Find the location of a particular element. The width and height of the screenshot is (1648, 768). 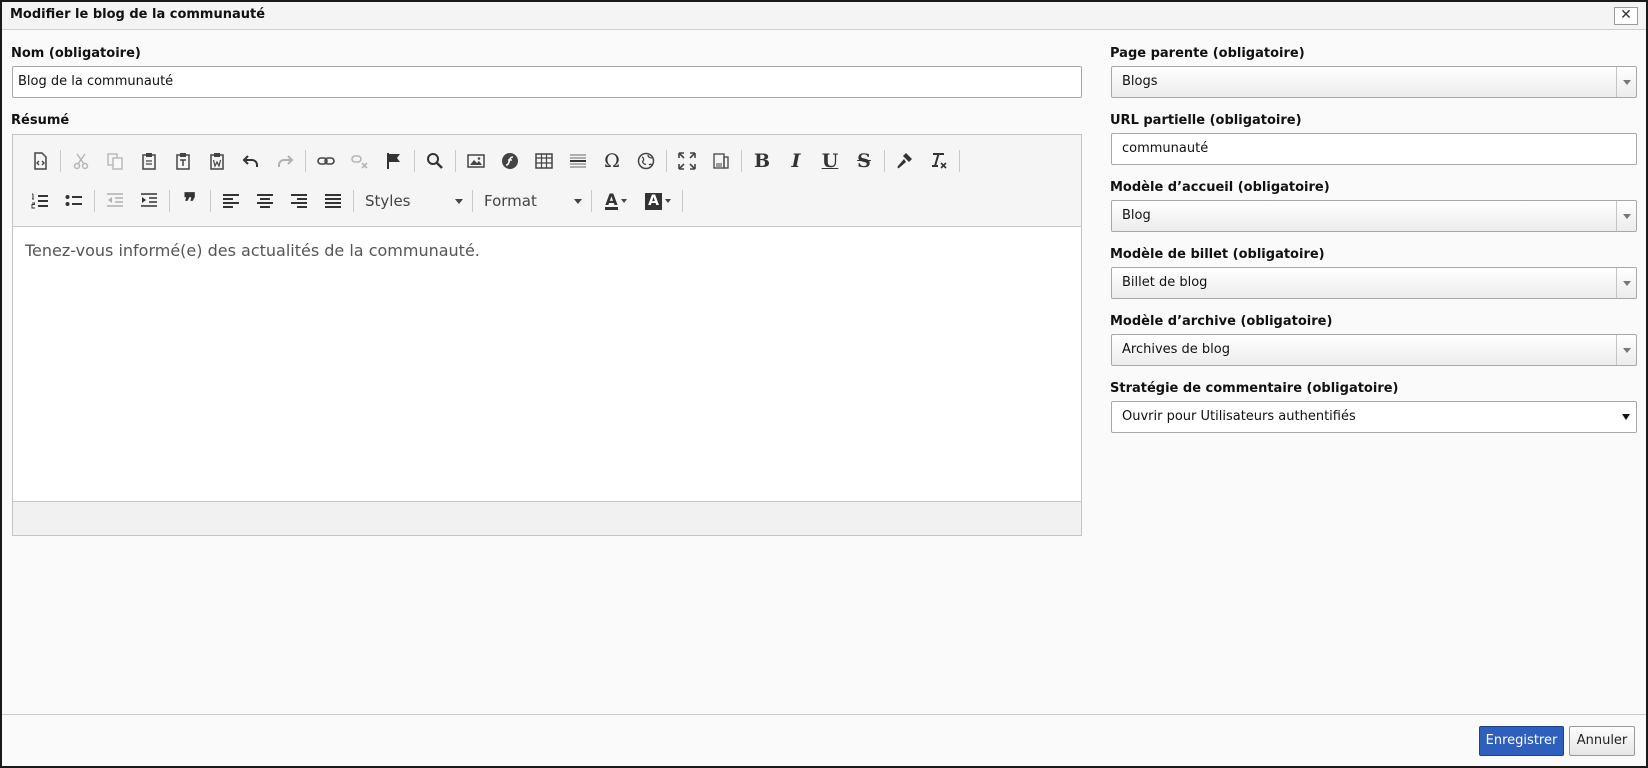

toolbar-row-2: ❞ Styles Format A A is located at coordinates (354, 201).